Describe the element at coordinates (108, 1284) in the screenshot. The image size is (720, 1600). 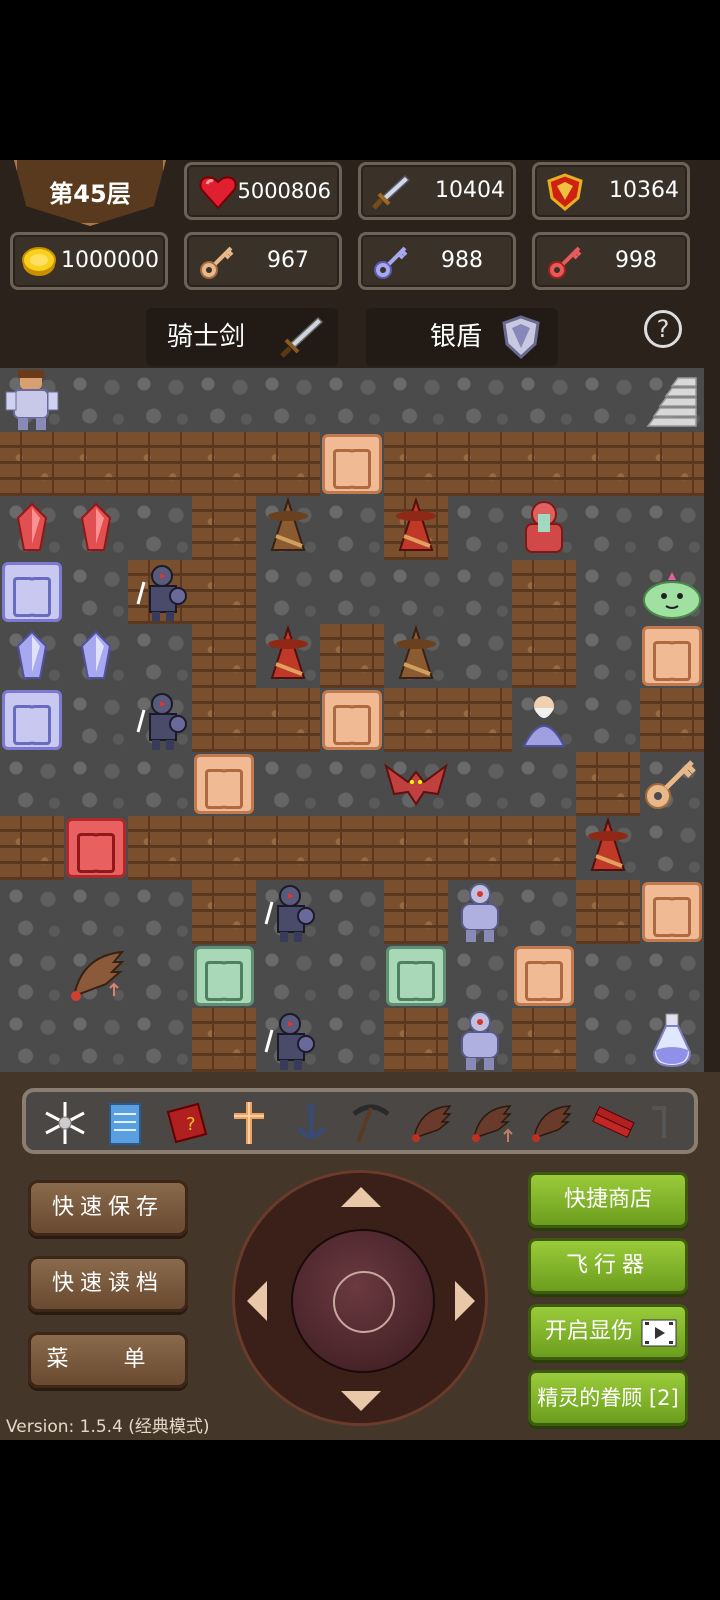
I see `quick-load-button: 快速读档` at that location.